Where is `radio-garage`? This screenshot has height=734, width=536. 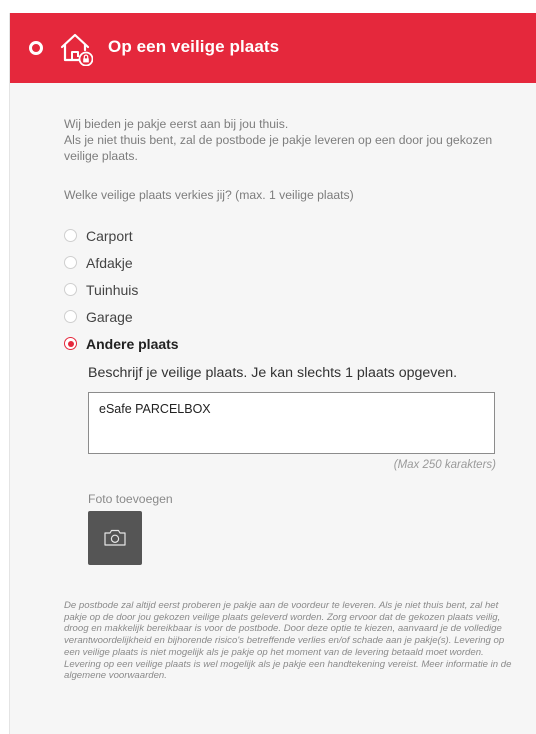
radio-garage is located at coordinates (70, 316).